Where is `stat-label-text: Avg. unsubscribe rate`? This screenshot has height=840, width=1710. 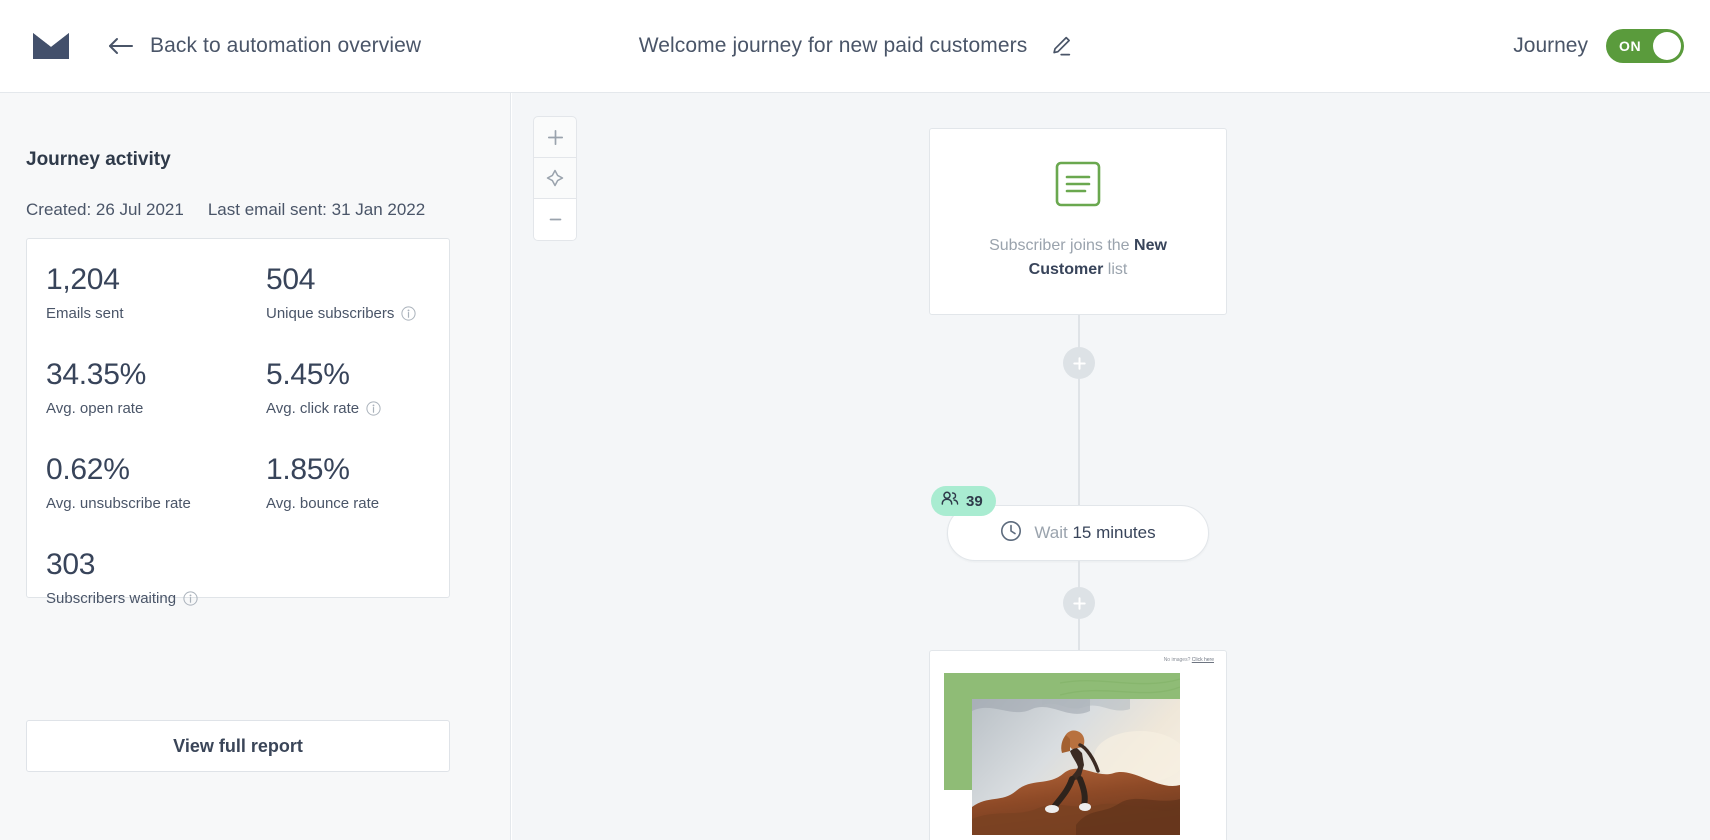 stat-label-text: Avg. unsubscribe rate is located at coordinates (118, 503).